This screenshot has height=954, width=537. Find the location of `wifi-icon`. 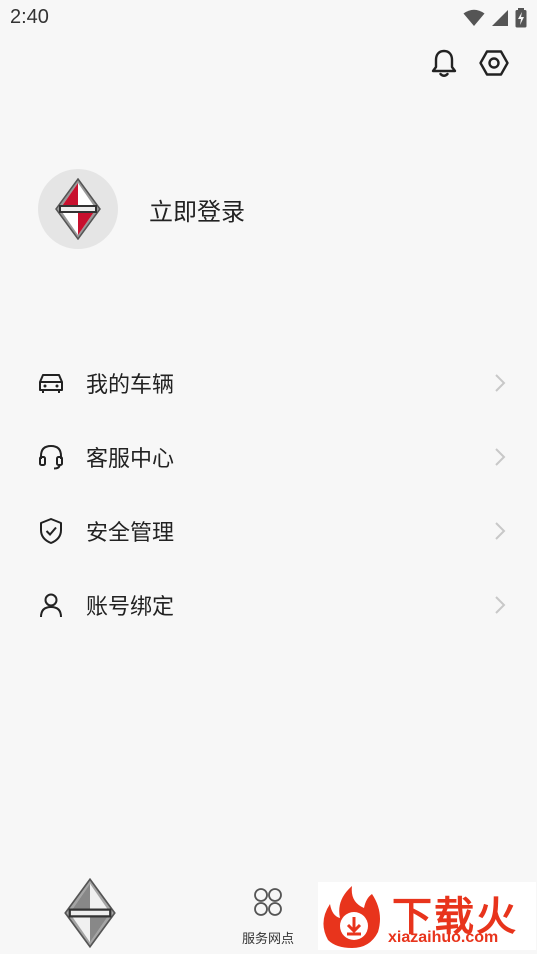

wifi-icon is located at coordinates (474, 17).